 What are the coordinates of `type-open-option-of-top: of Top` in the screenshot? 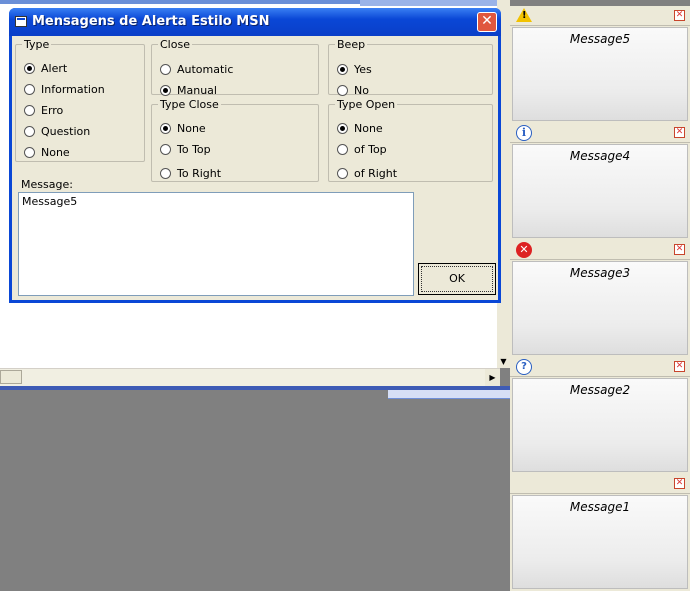 It's located at (362, 150).